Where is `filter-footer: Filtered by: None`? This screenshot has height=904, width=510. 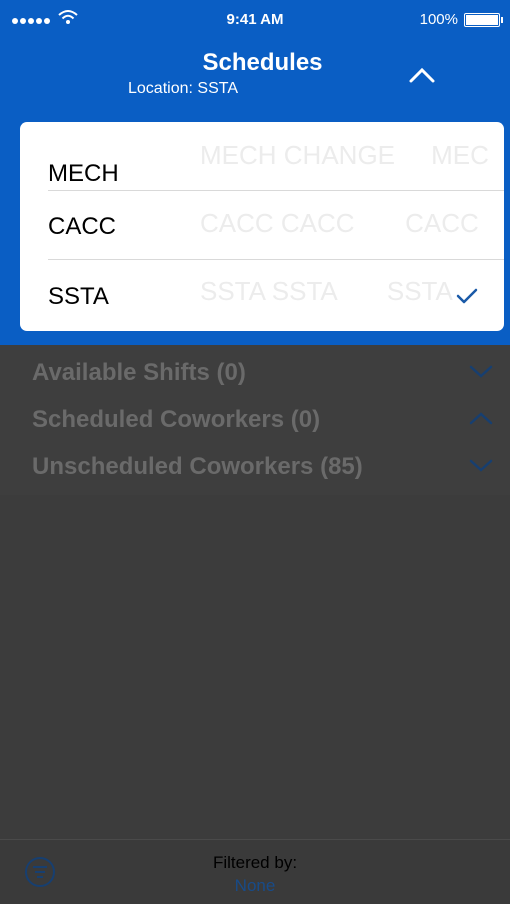 filter-footer: Filtered by: None is located at coordinates (255, 871).